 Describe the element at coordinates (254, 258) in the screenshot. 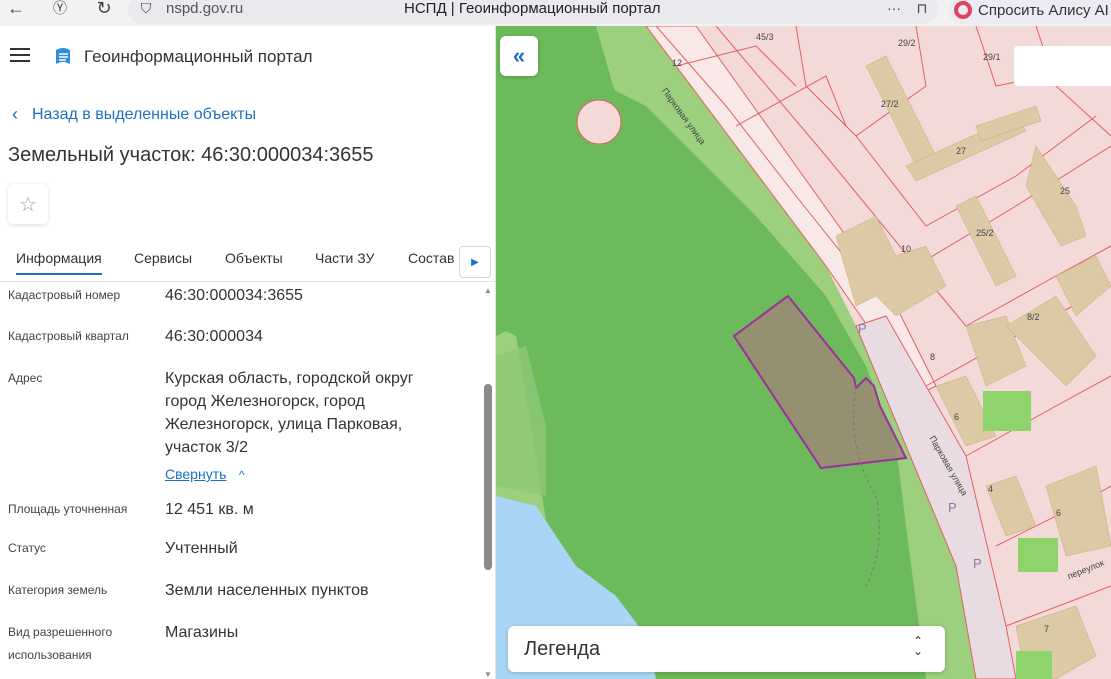

I see `tab-objects: Объекты` at that location.